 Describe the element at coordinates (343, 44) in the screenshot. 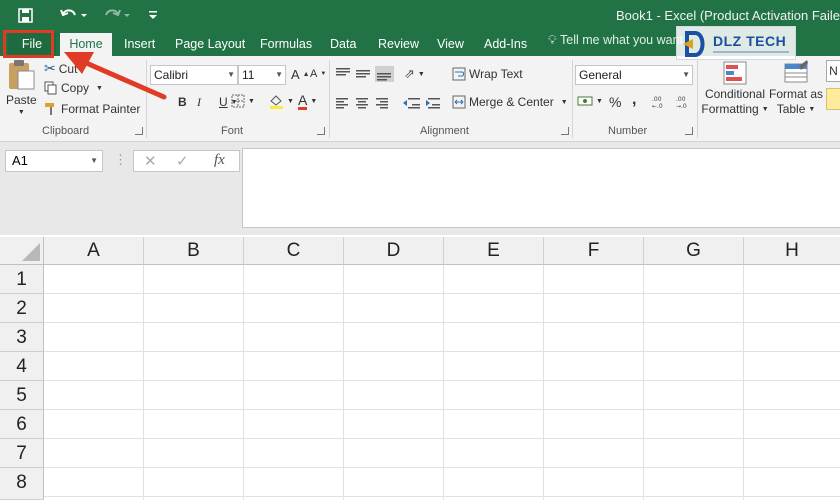

I see `tab-data: Data` at that location.